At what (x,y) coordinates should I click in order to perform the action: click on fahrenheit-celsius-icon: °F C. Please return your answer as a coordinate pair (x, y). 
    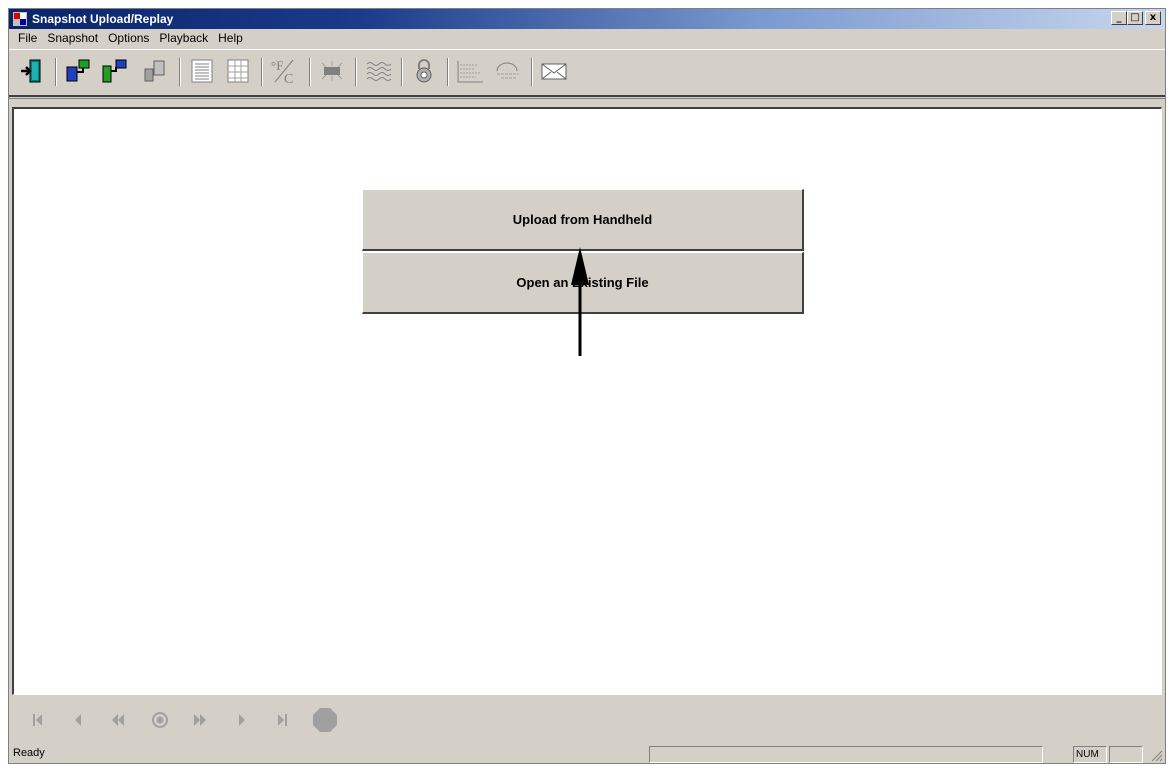
    Looking at the image, I should click on (284, 71).